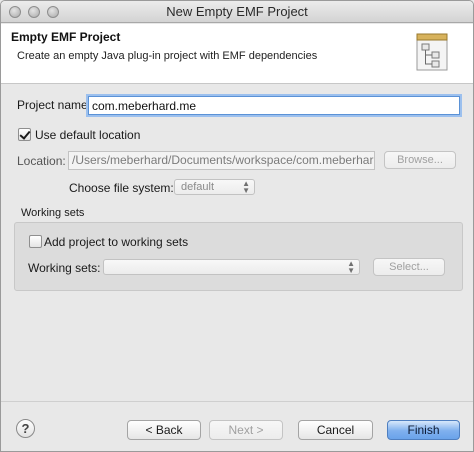 This screenshot has height=452, width=474. What do you see at coordinates (198, 187) in the screenshot?
I see `file-system-value: default` at bounding box center [198, 187].